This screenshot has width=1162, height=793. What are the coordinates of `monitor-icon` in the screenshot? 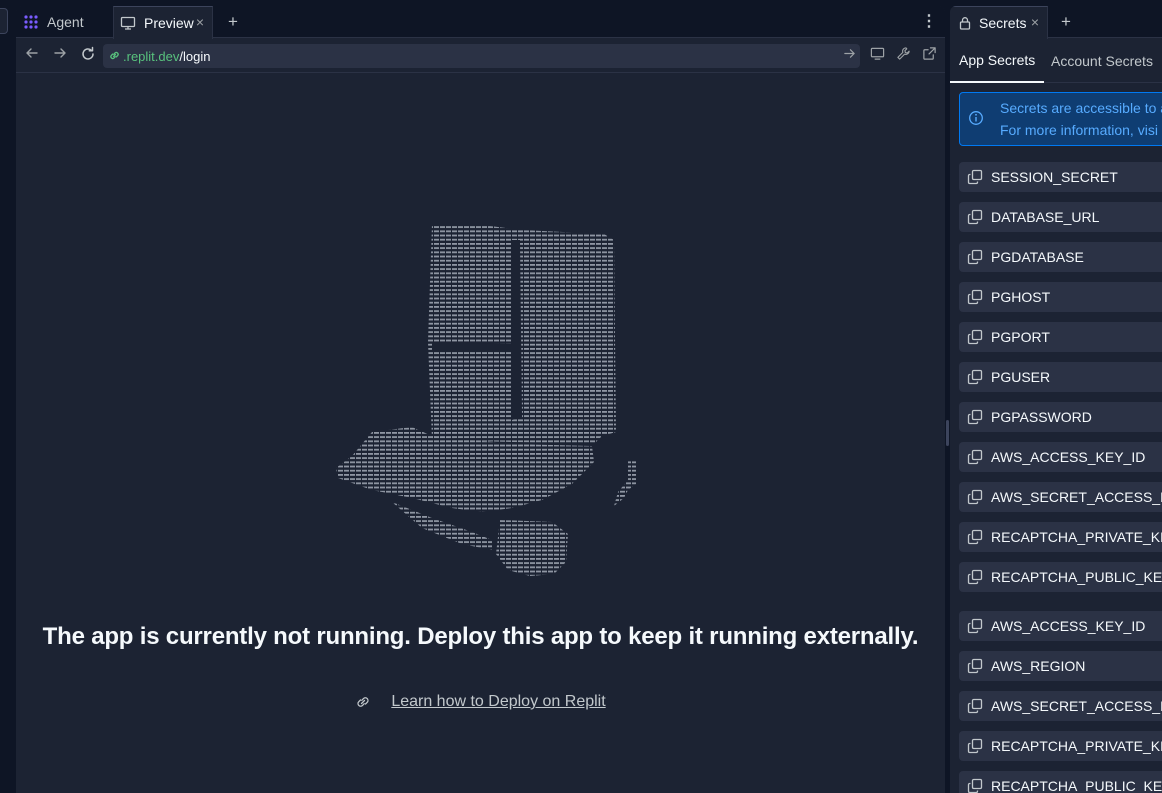 It's located at (128, 23).